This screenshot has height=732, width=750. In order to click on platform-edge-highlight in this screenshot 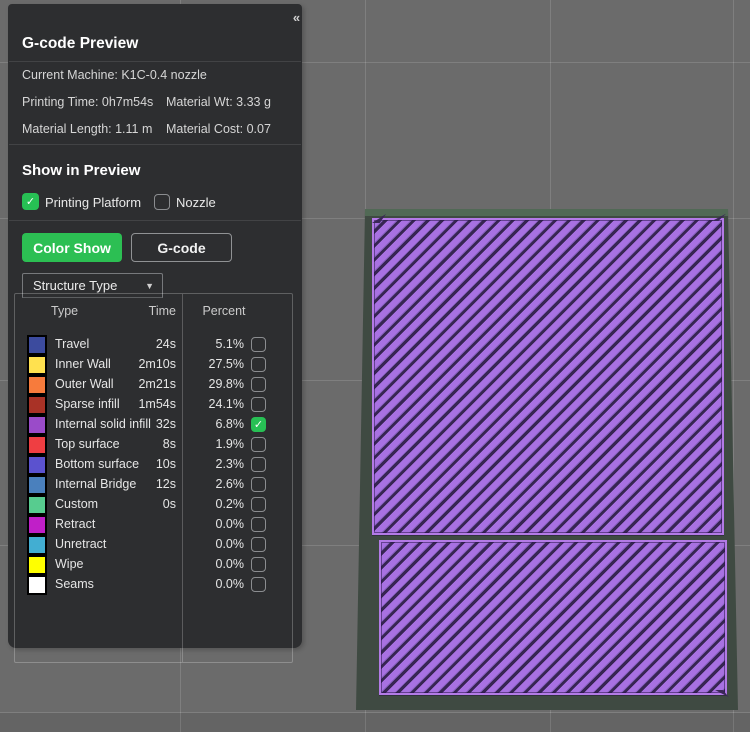, I will do `click(547, 212)`.